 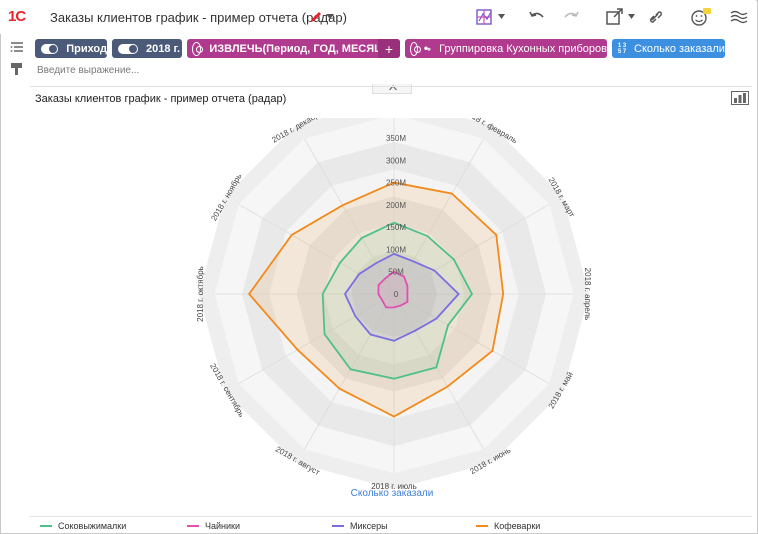 I want to click on radial-tick-label: 350M, so click(x=396, y=138).